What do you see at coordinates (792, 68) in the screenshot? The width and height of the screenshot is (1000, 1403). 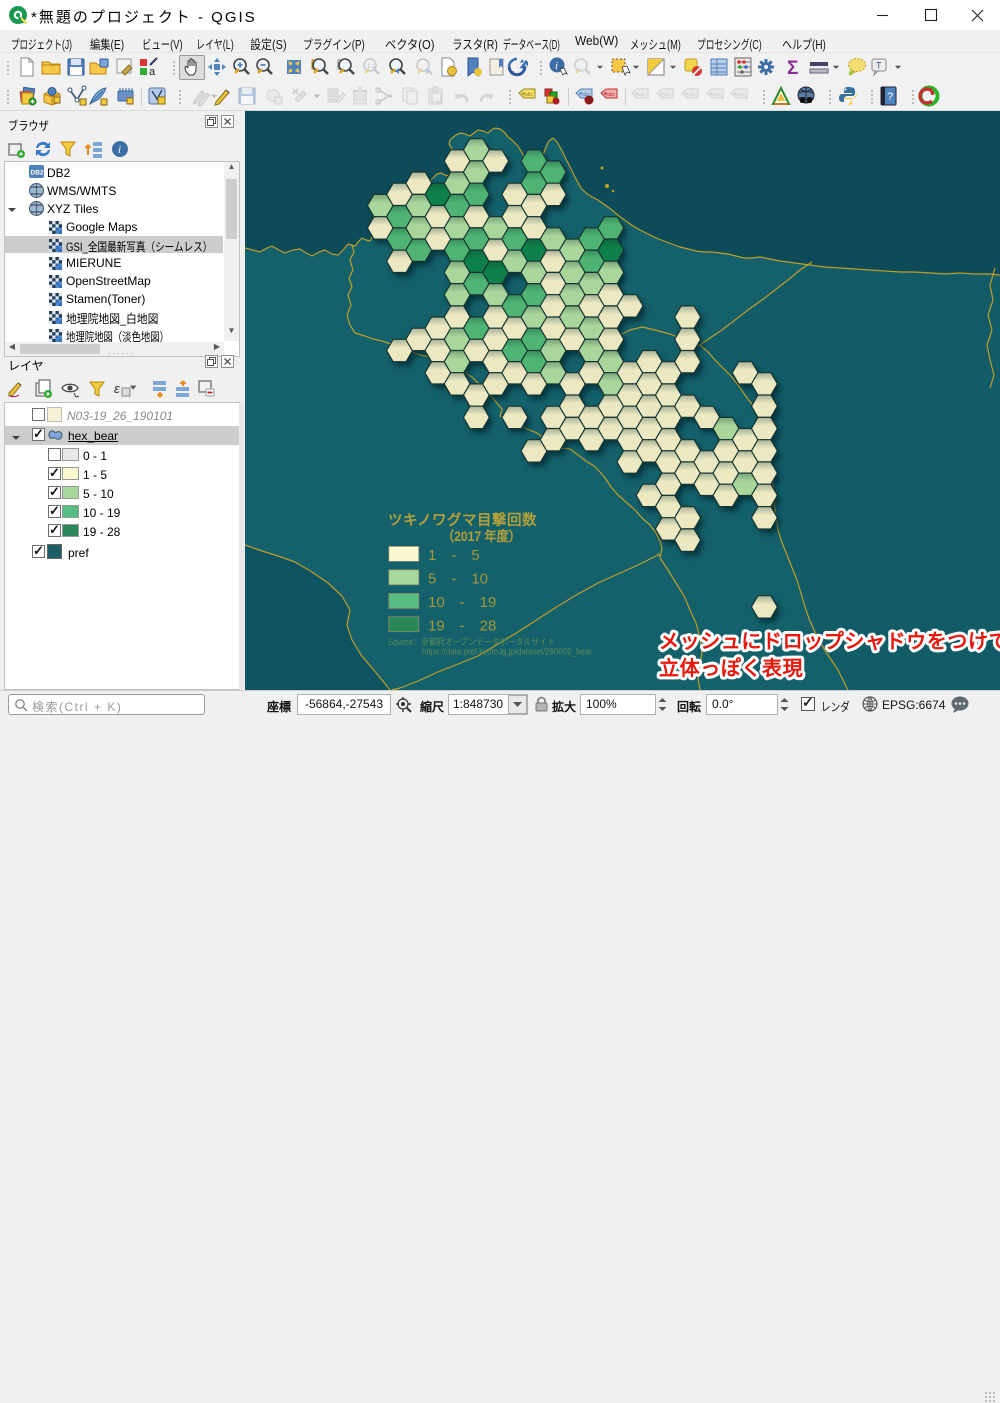 I see `svg-text: Σ` at bounding box center [792, 68].